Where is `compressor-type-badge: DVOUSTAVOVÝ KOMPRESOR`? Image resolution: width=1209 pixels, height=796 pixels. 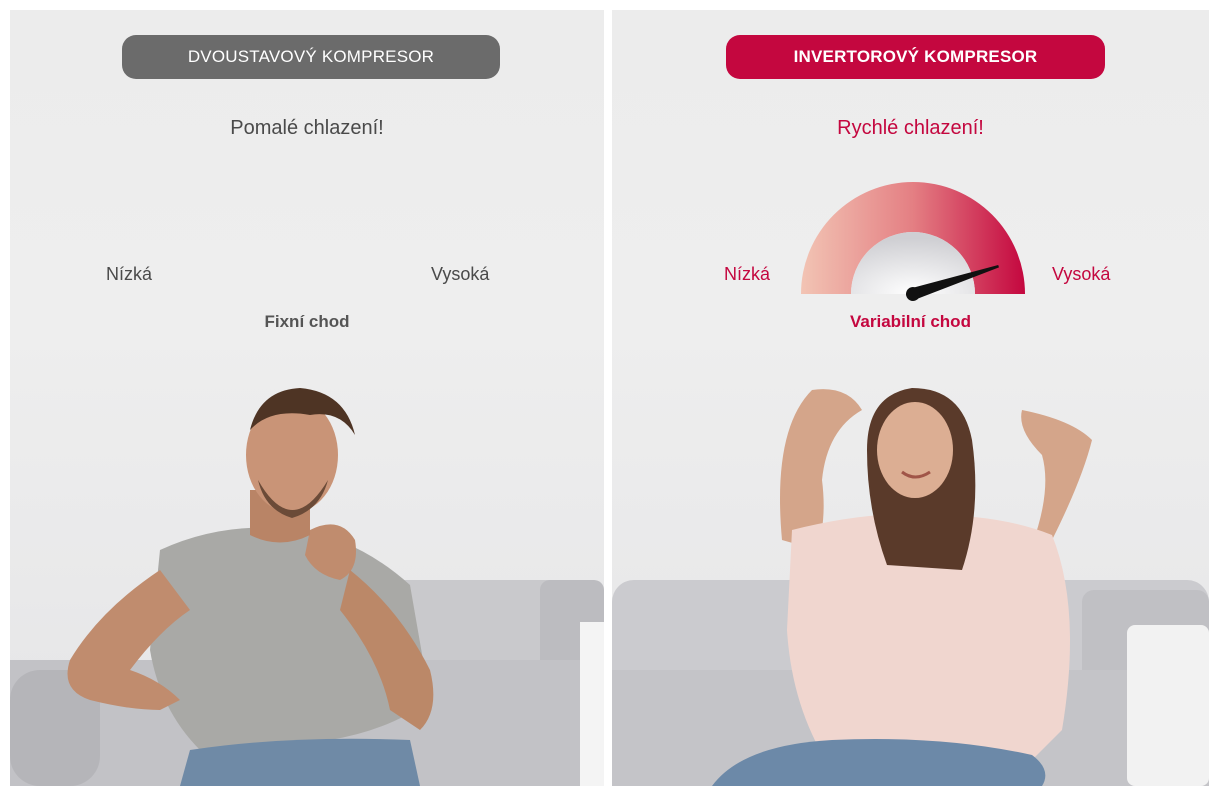
compressor-type-badge: DVOUSTAVOVÝ KOMPRESOR is located at coordinates (311, 57).